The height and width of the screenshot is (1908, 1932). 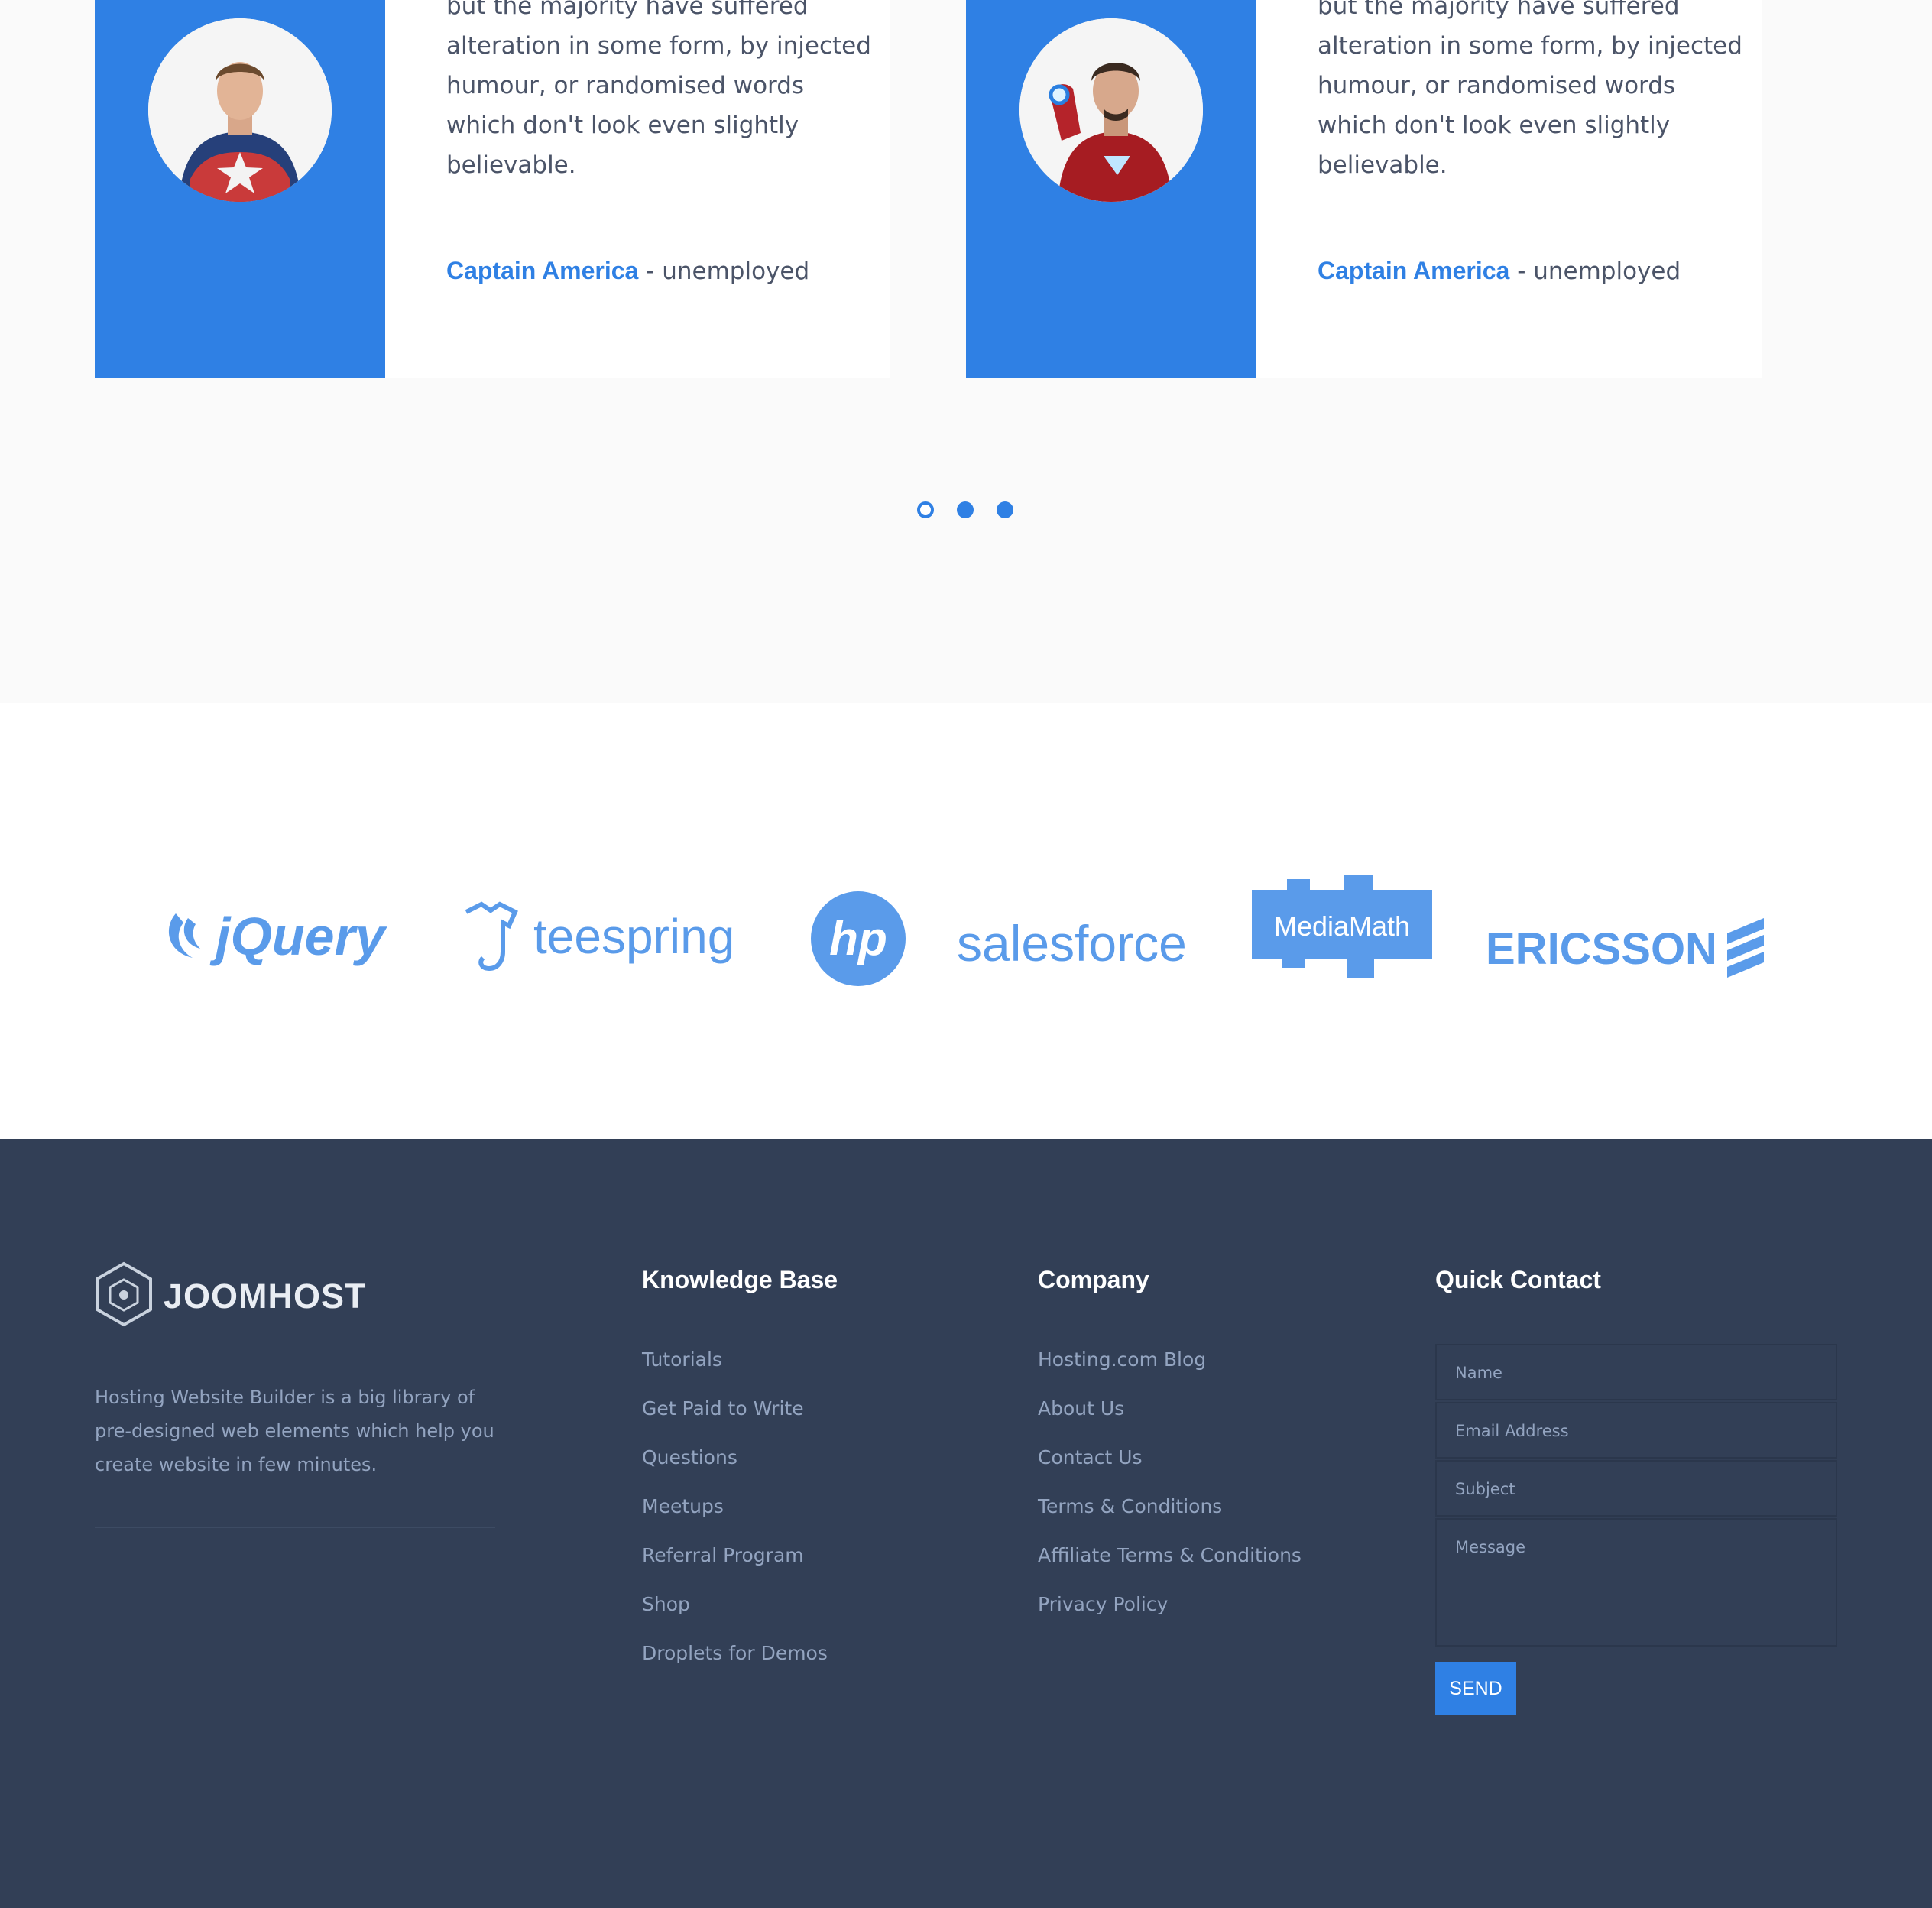 I want to click on jquery-logo-text: jQuery, so click(x=298, y=936).